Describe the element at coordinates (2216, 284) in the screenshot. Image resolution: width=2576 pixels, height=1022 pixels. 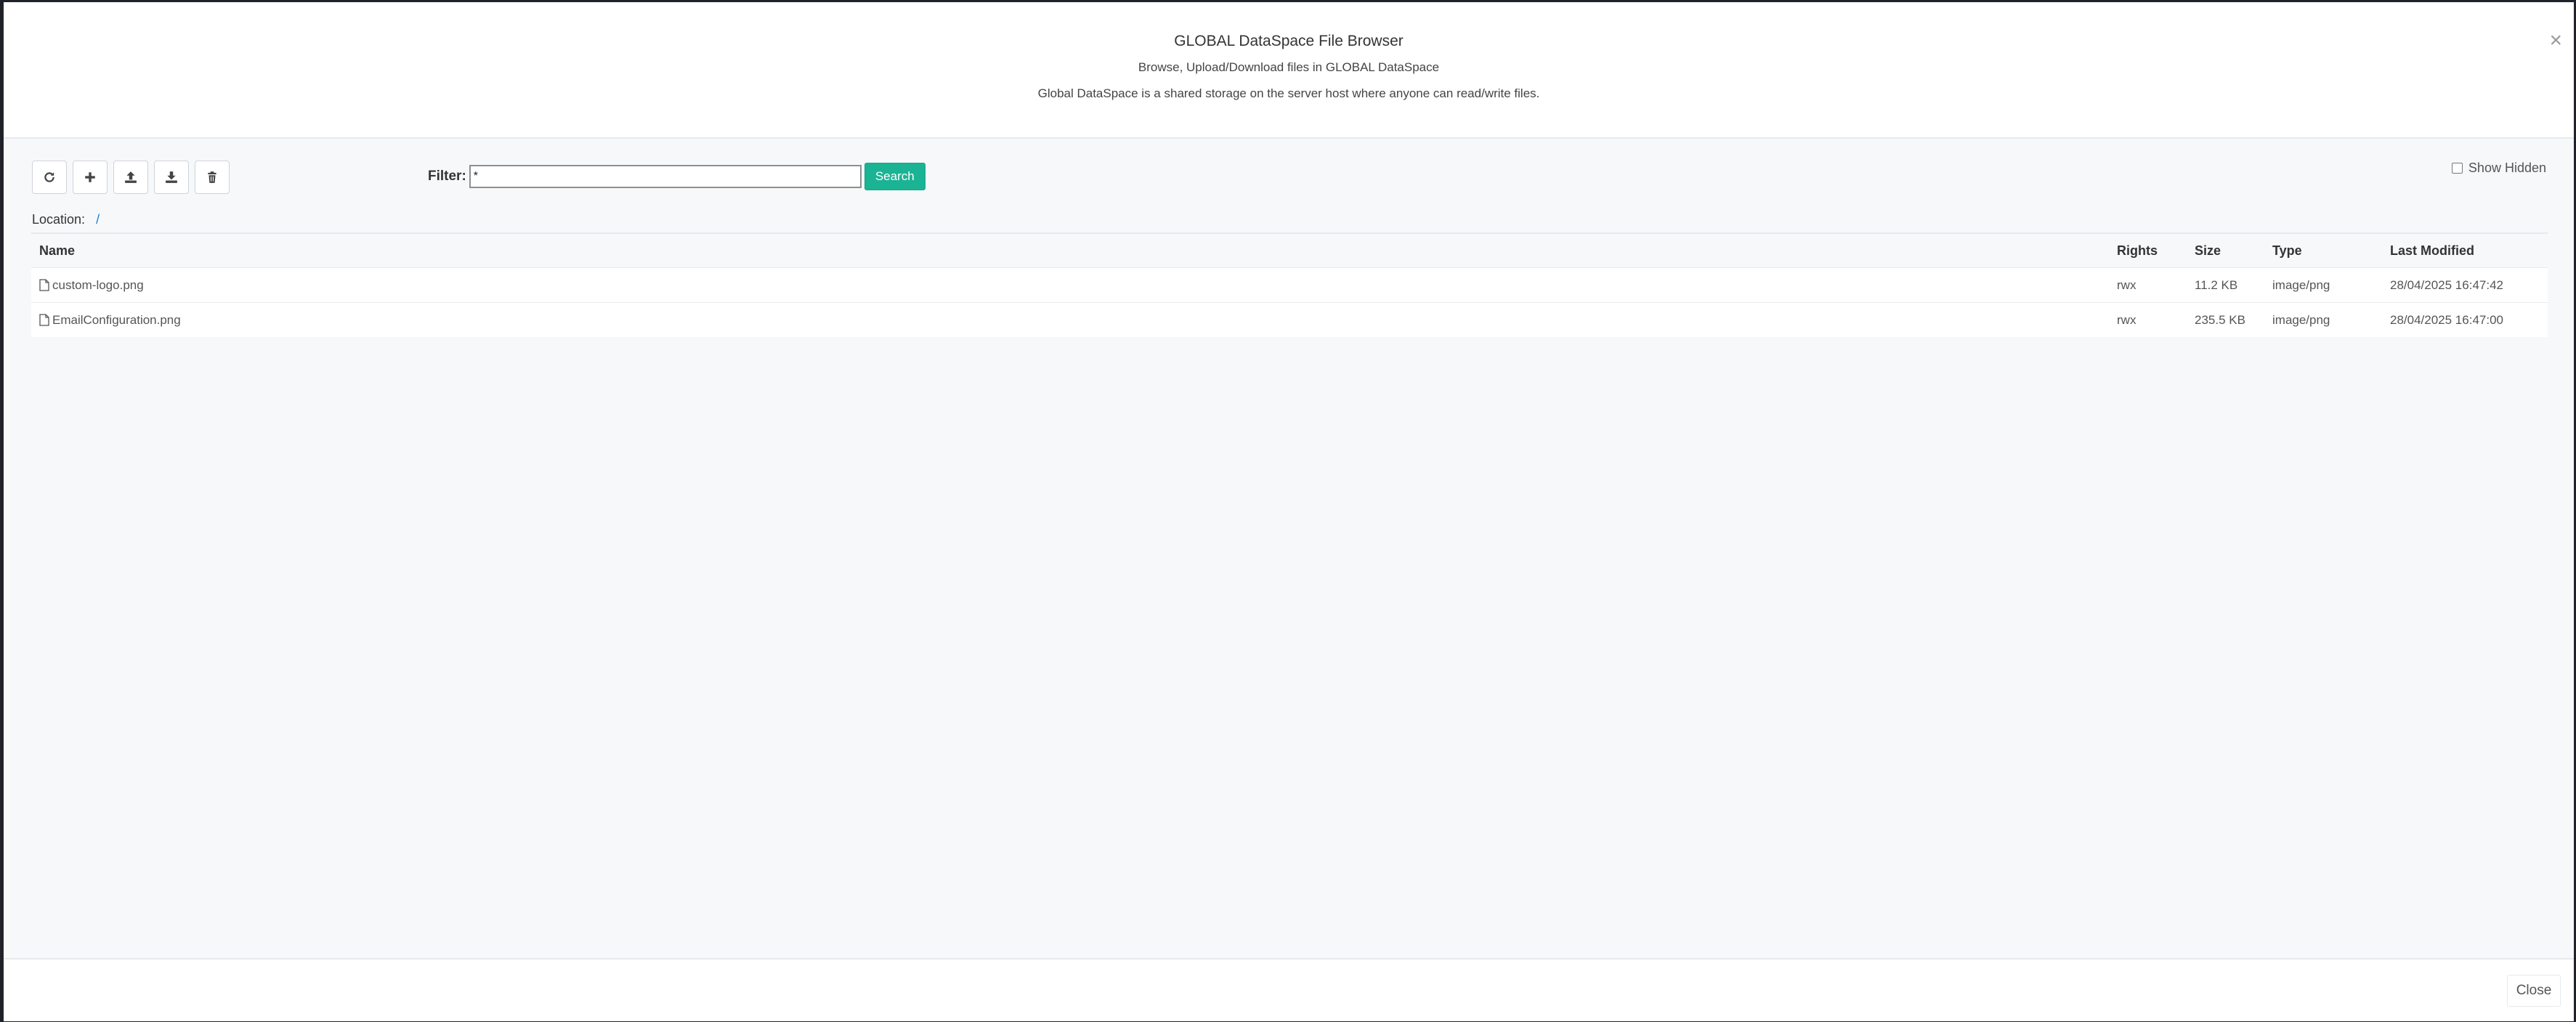
I see `file-size: 11.2 KB` at that location.